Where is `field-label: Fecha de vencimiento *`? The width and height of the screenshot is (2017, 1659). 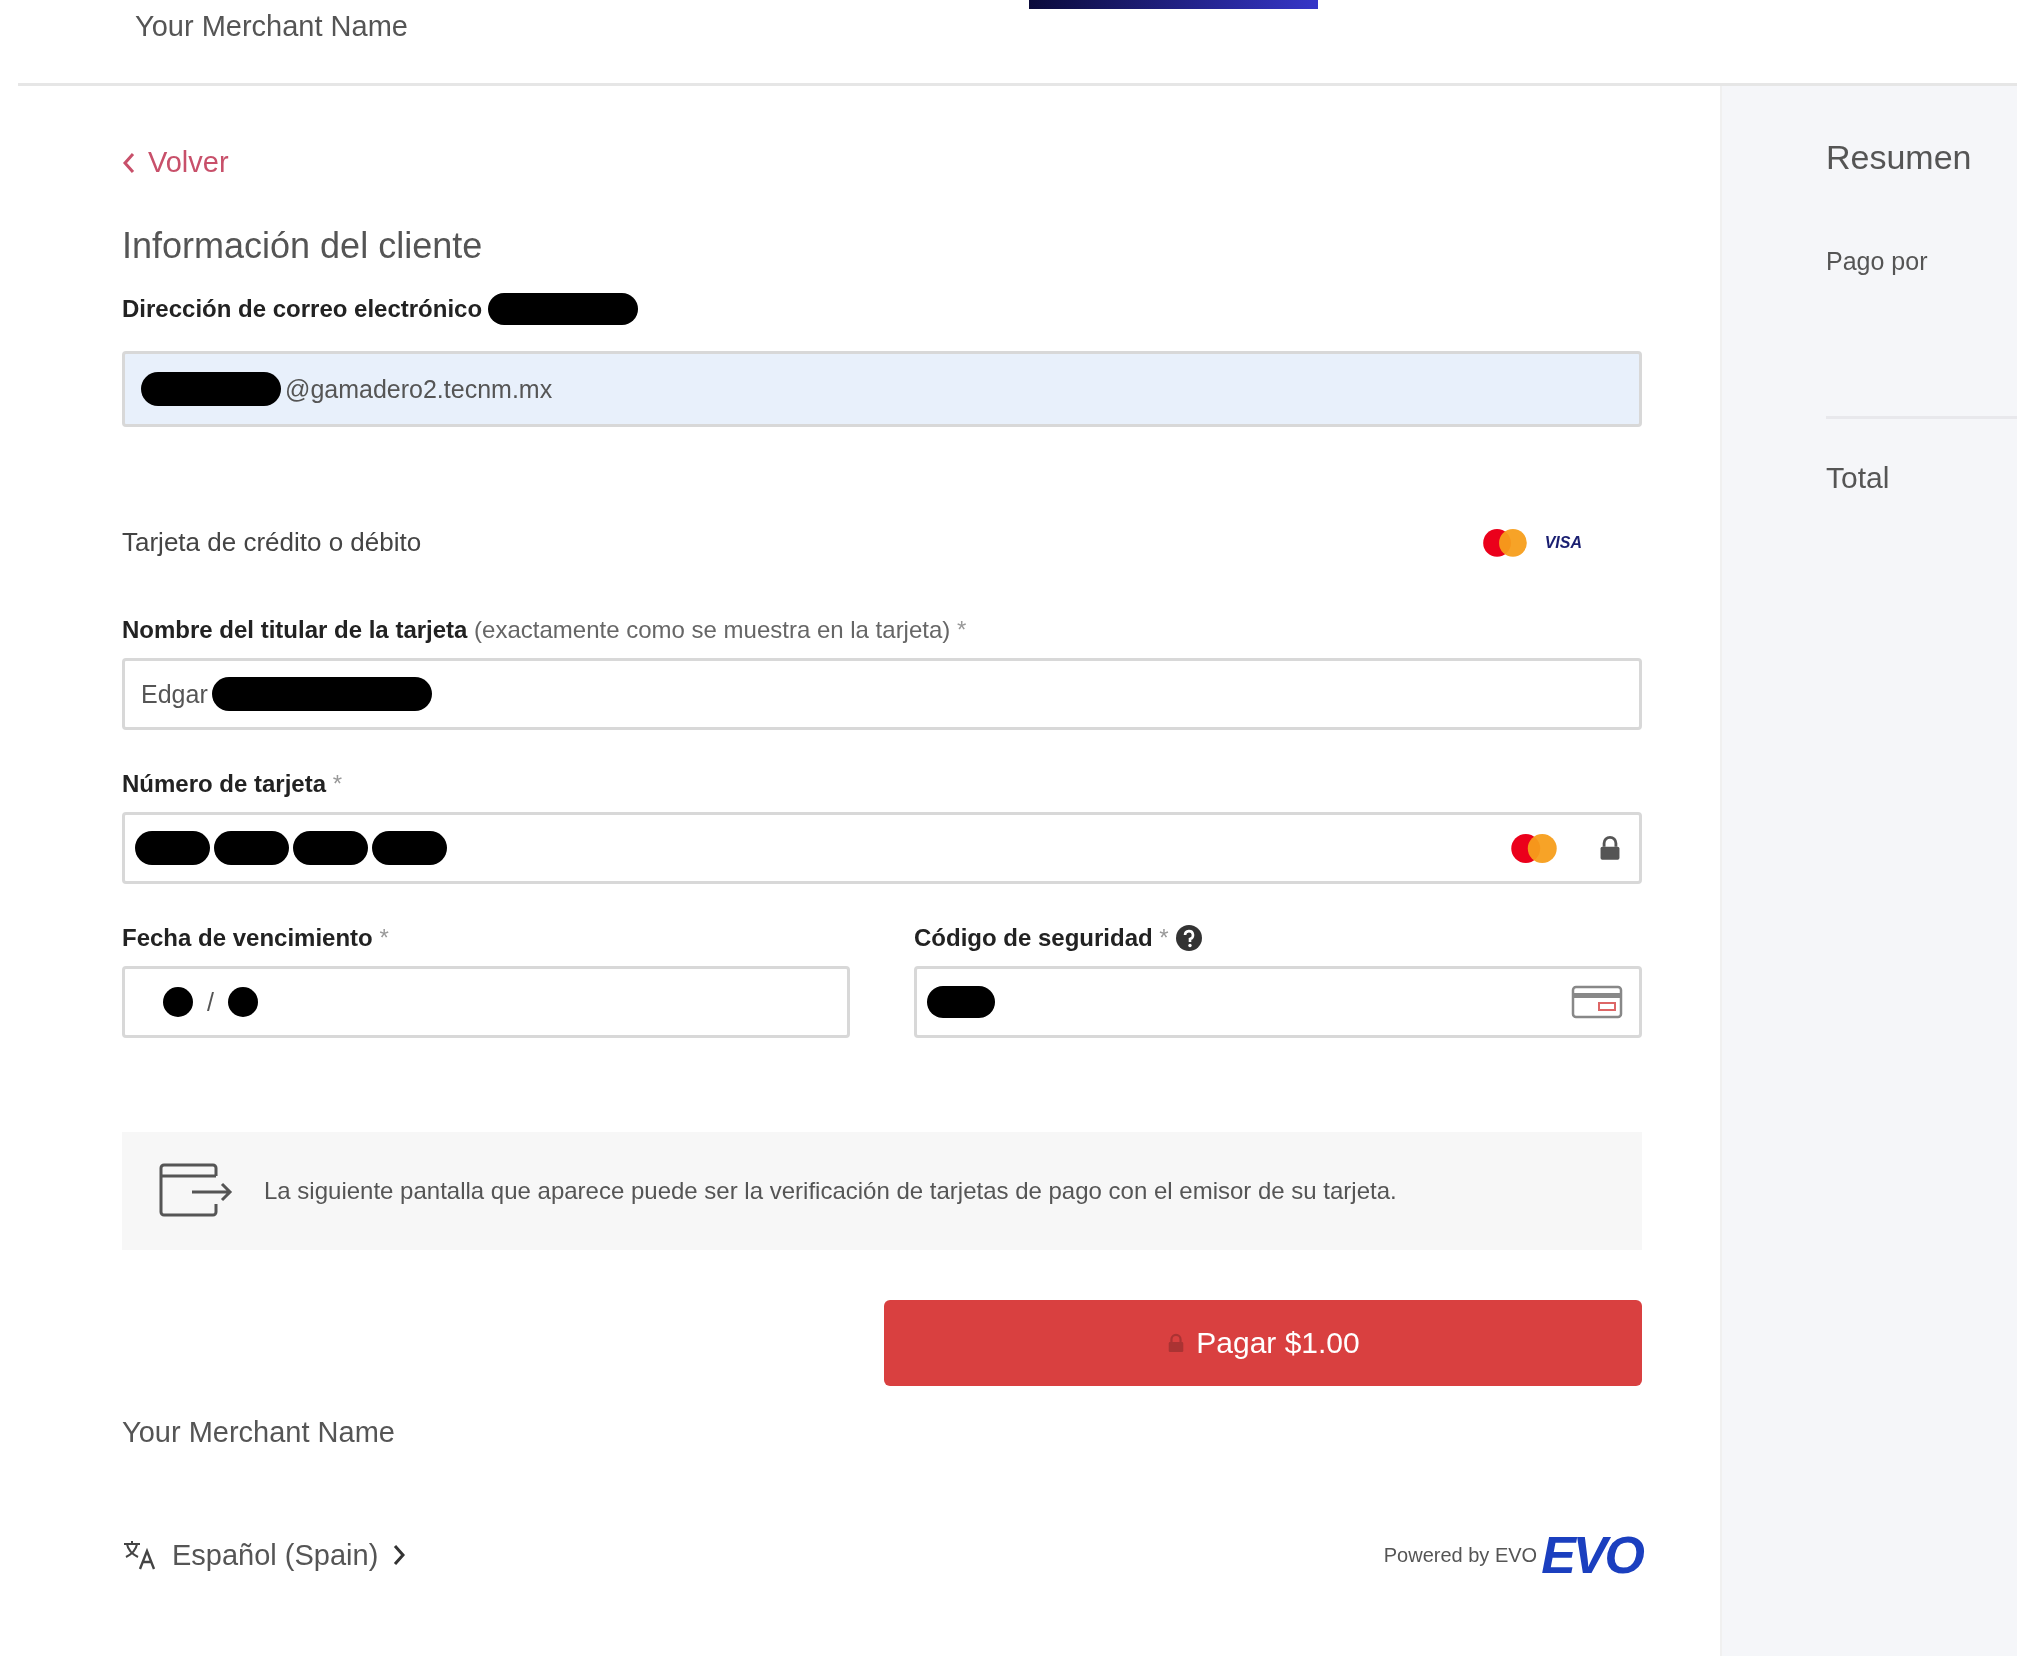
field-label: Fecha de vencimiento * is located at coordinates (255, 938).